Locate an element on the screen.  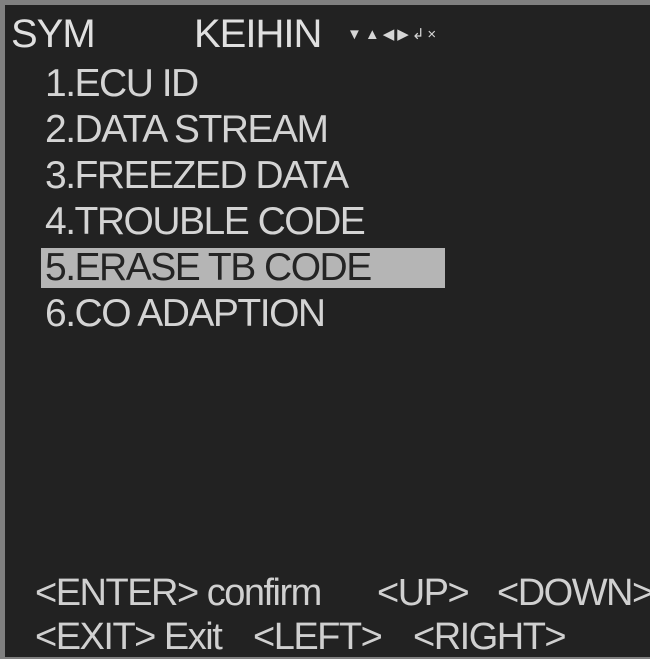
menu-item-freezed-data: 3.FREEZED DATA is located at coordinates (251, 176).